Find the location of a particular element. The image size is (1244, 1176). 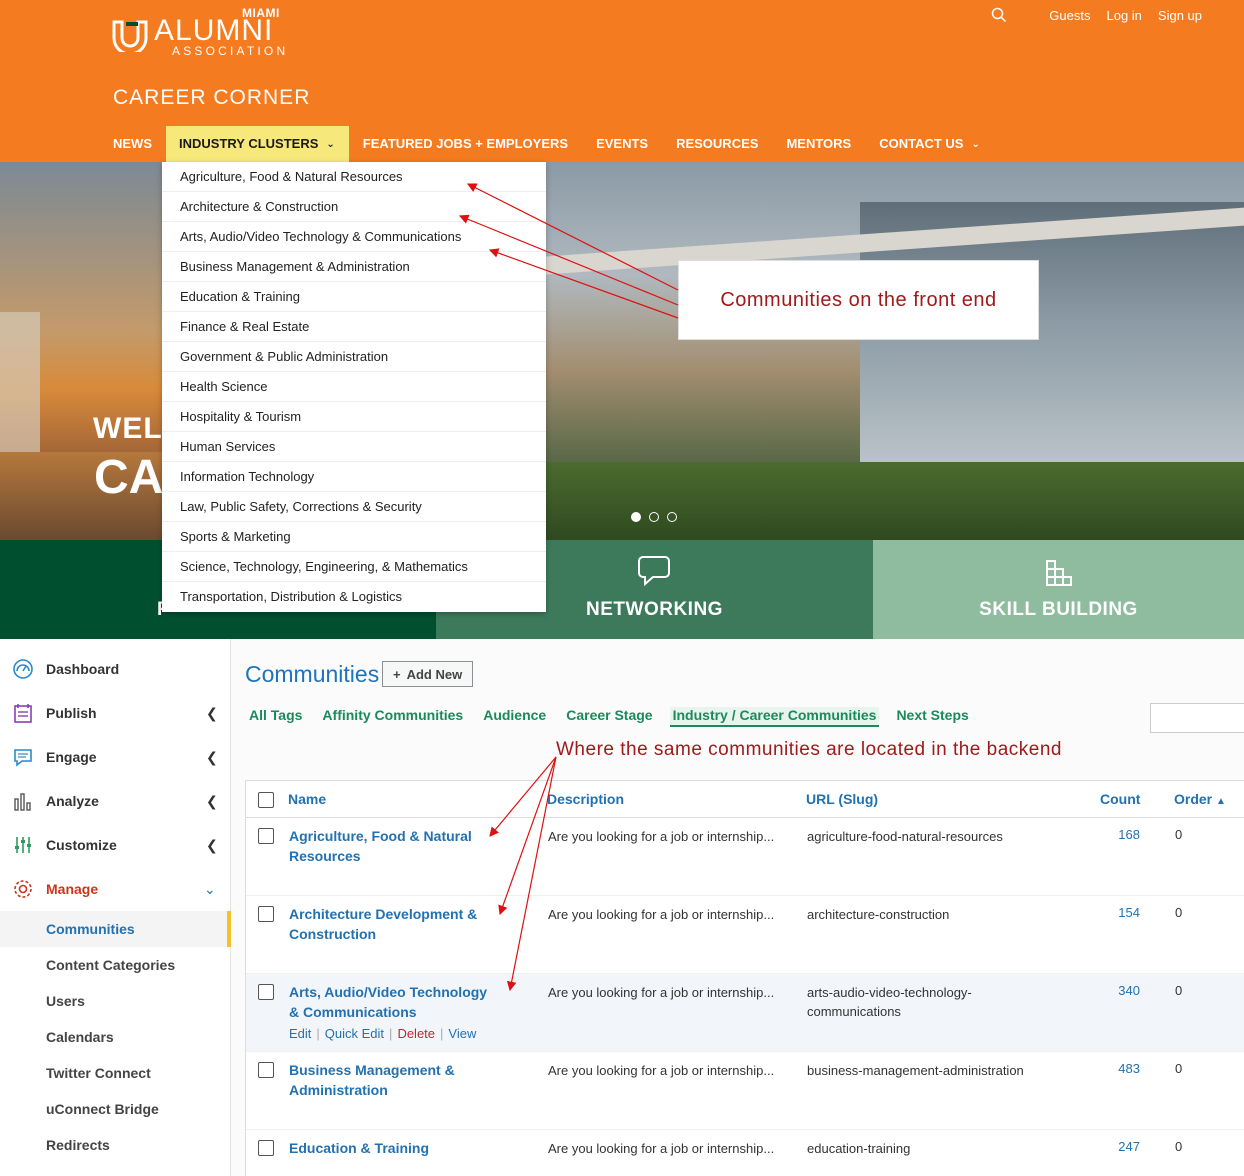

alumni-logo: MIAMI ALUMNI ASSOCIATION is located at coordinates (202, 33).